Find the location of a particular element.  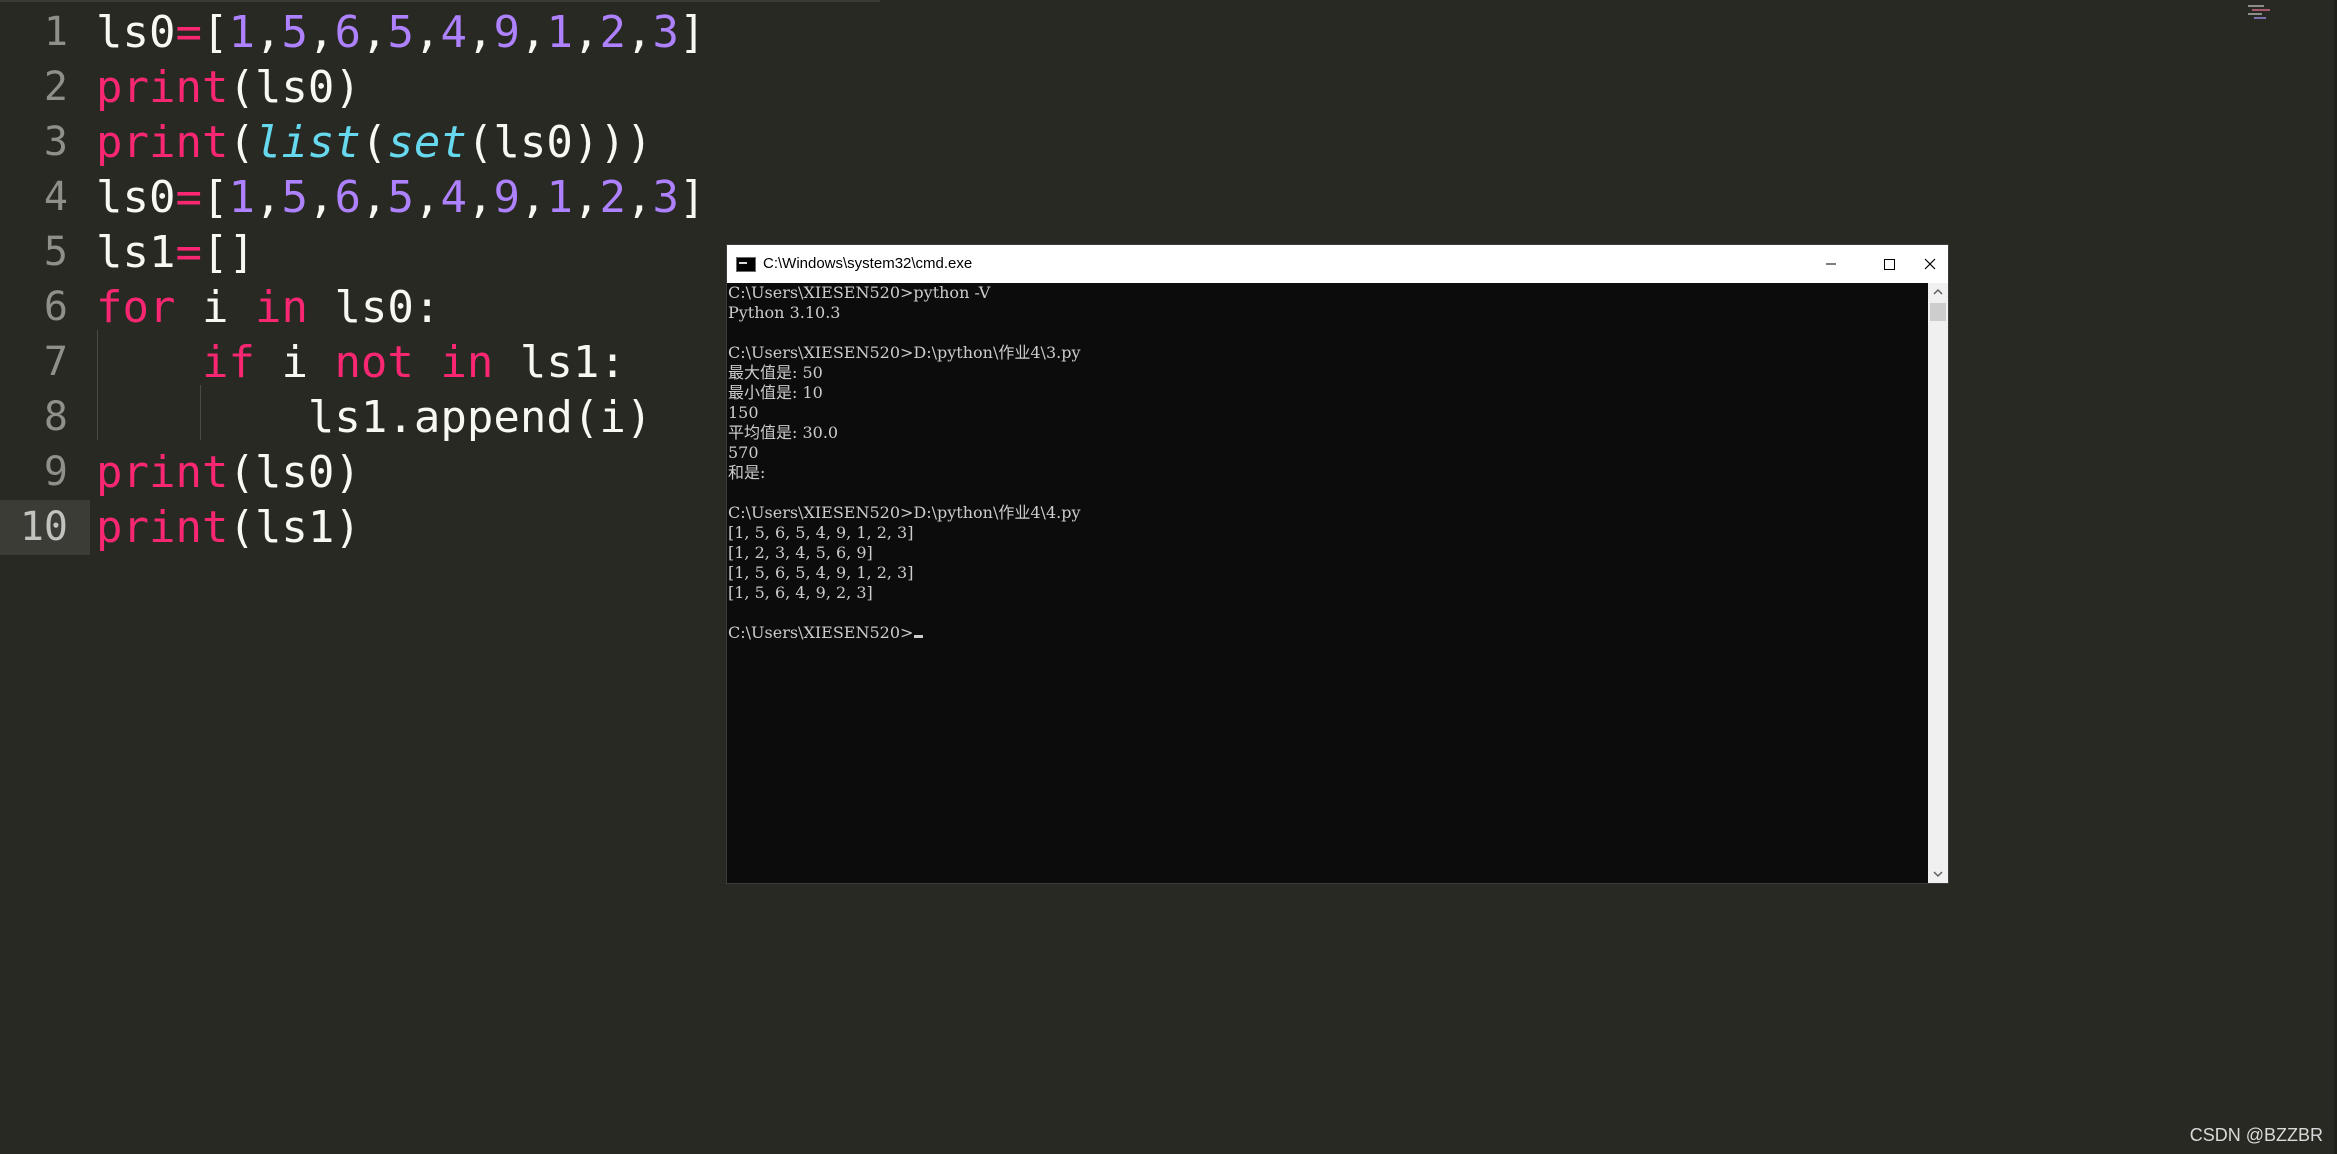

code-line-2: print(ls0) is located at coordinates (228, 87).